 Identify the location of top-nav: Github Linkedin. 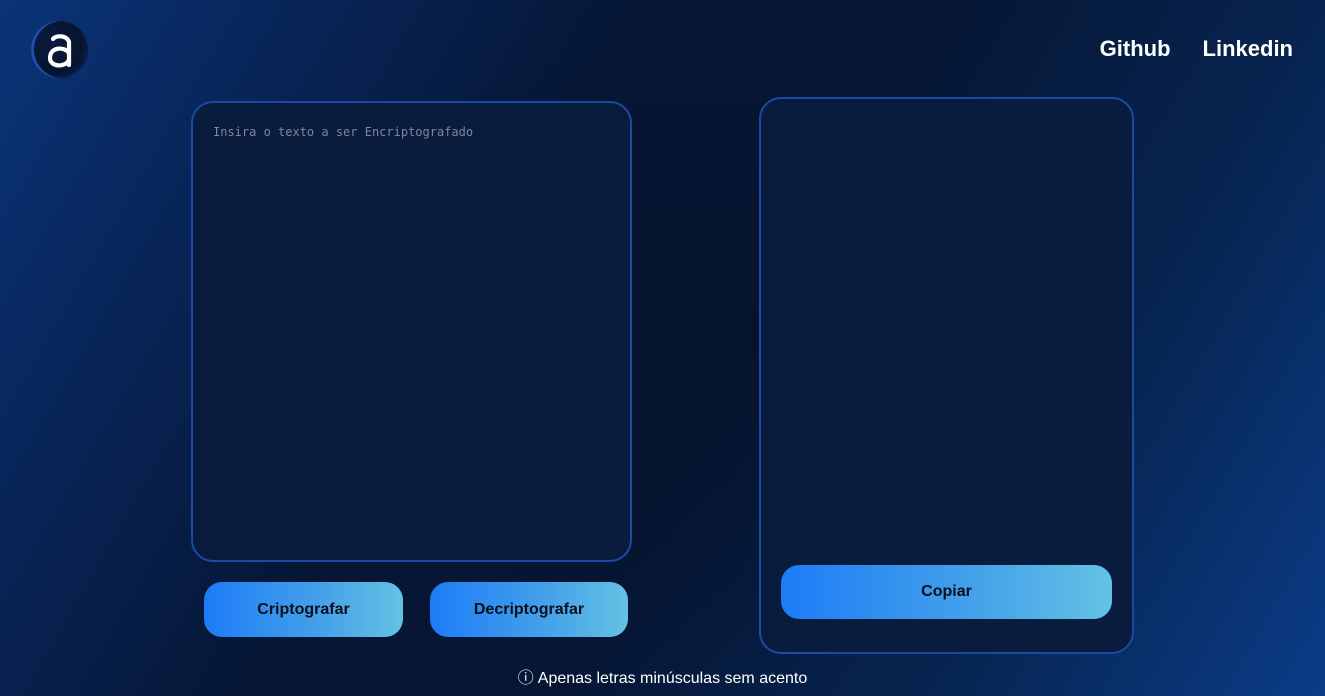
(1196, 49).